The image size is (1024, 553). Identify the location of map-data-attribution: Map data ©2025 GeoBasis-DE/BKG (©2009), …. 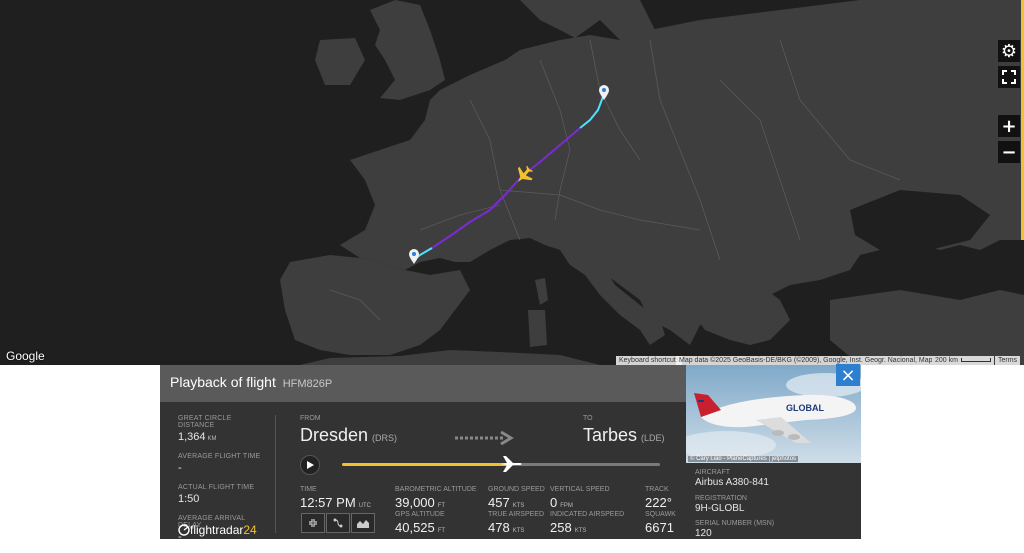
(804, 360).